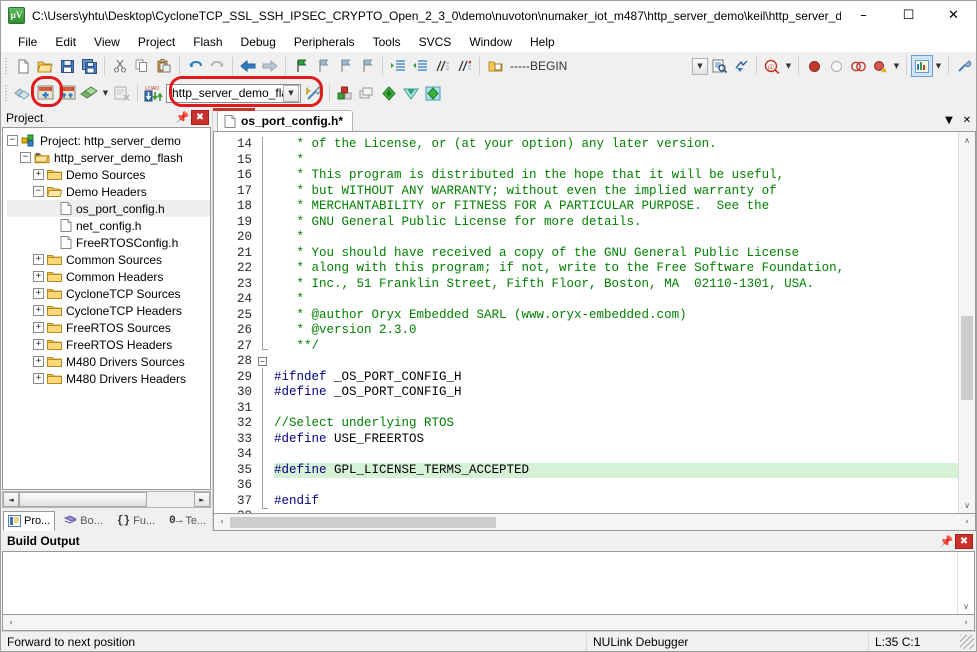 This screenshot has width=977, height=652. Describe the element at coordinates (420, 66) in the screenshot. I see `outdent-icon` at that location.